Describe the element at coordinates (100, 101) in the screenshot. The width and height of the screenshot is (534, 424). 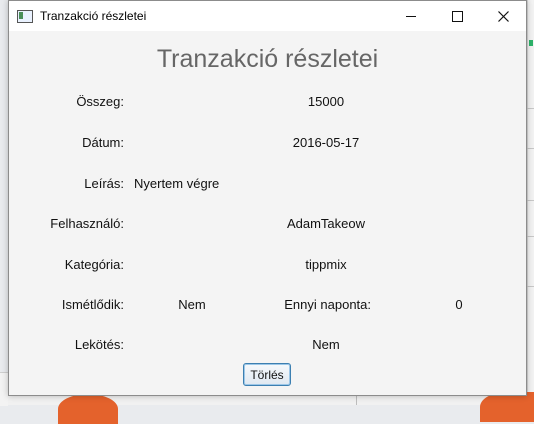
I see `amount-label: Összeg:` at that location.